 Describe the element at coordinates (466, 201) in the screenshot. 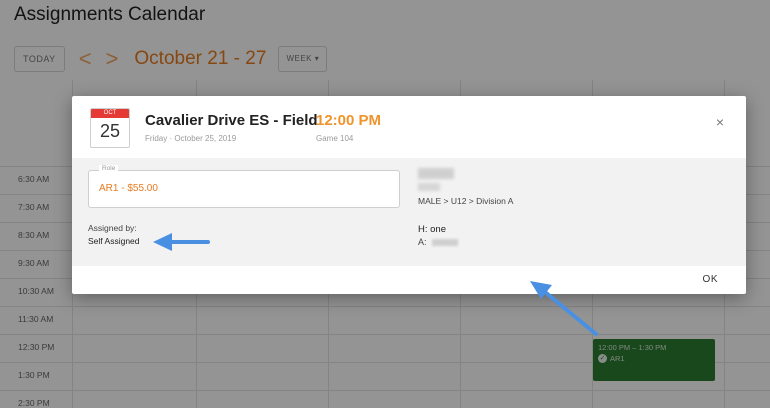

I see `division-path: MALE > U12 > Division A` at that location.